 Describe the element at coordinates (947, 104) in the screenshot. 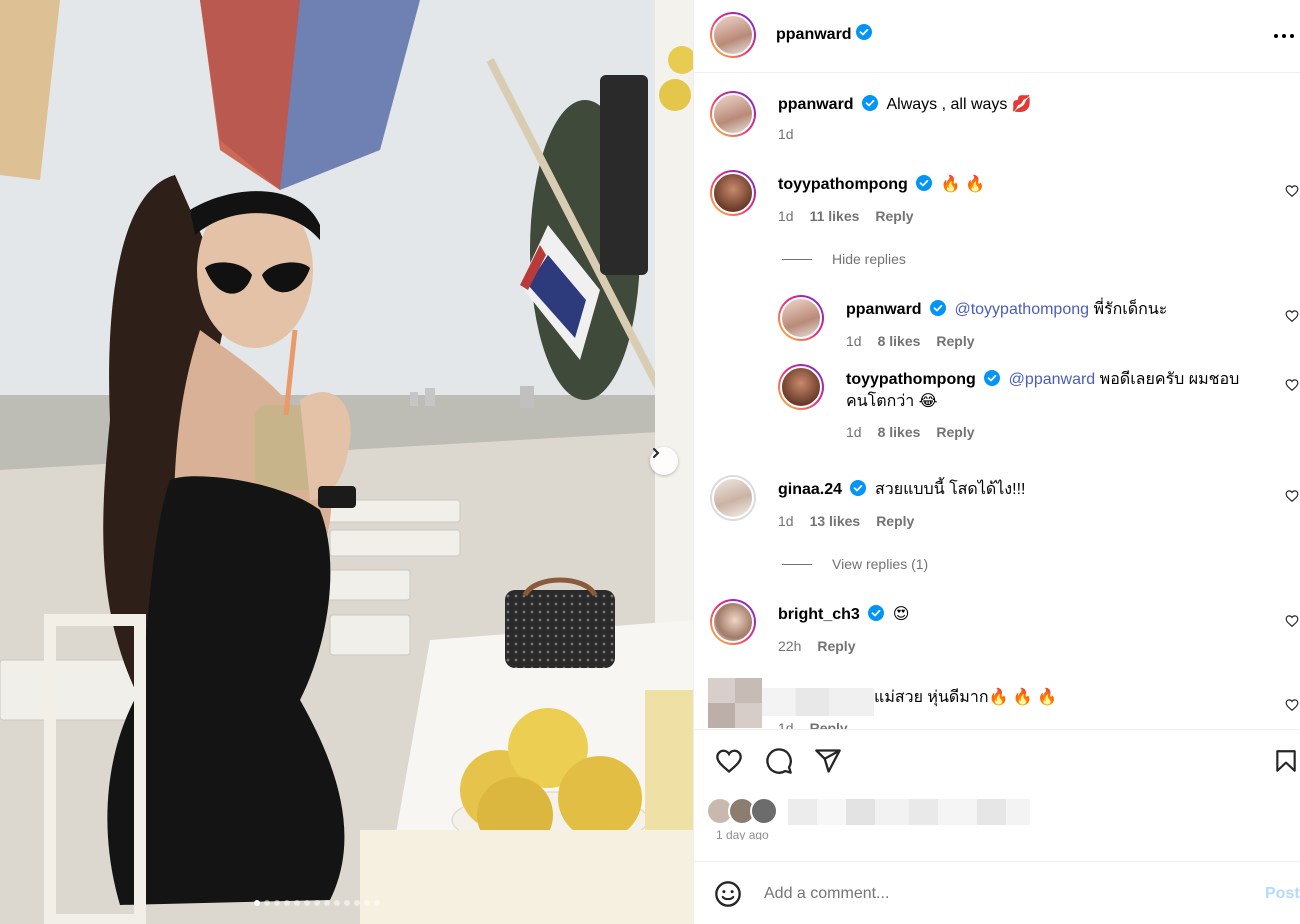

I see `caption-text: Always , all ways` at that location.